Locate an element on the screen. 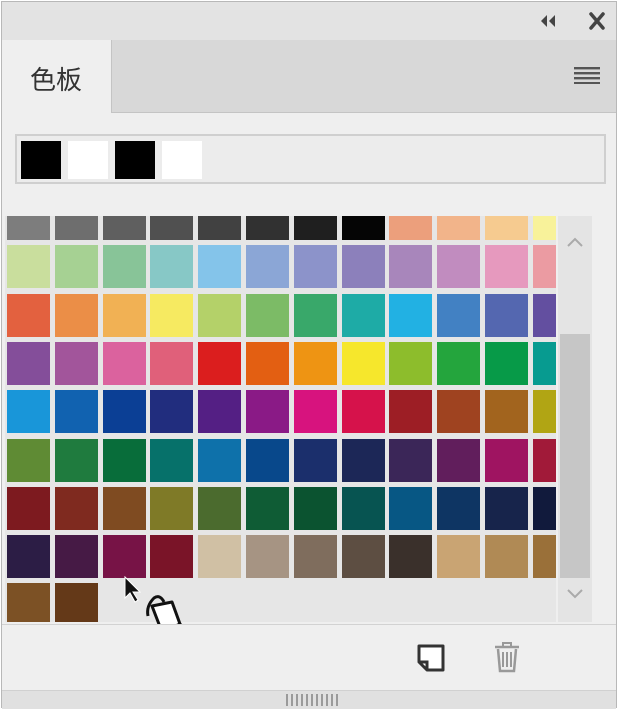 The image size is (619, 710). hamburger-menu-icon is located at coordinates (587, 75).